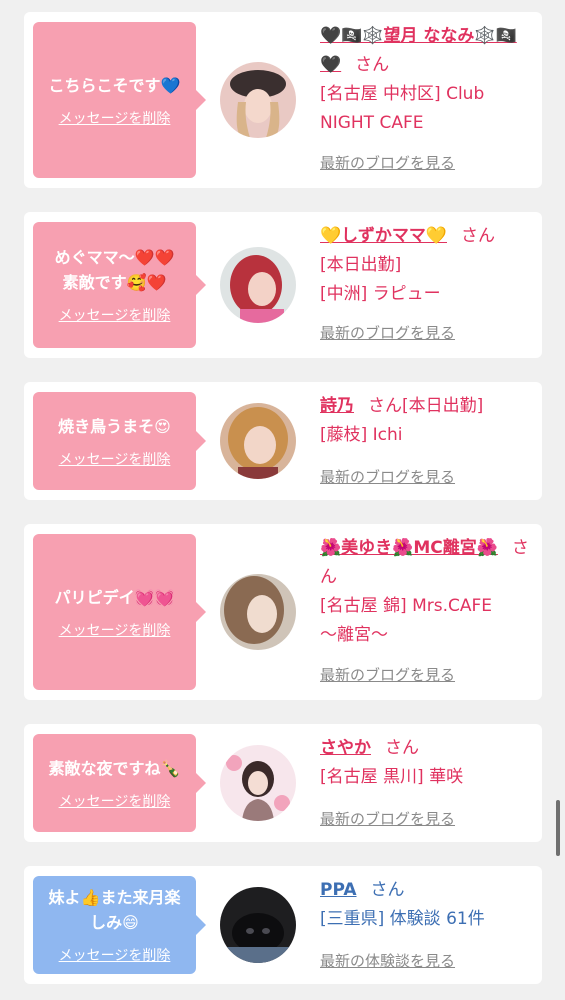  Describe the element at coordinates (383, 236) in the screenshot. I see `sender-name: 💛しずかママ💛` at that location.